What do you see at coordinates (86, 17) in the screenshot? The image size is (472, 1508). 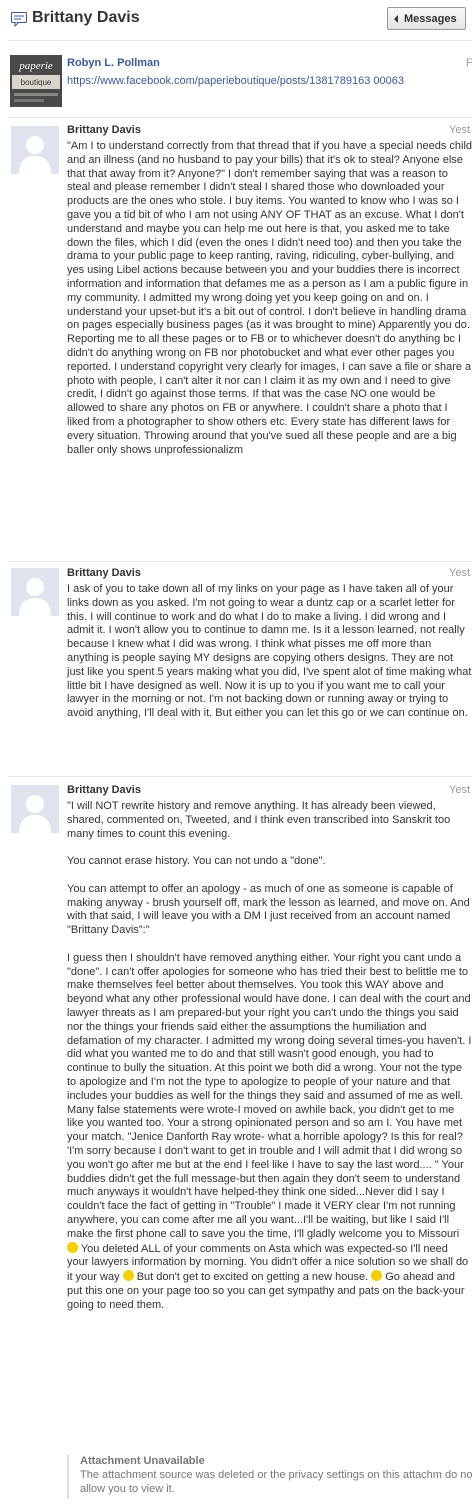 I see `conversation-title: Brittany Davis` at bounding box center [86, 17].